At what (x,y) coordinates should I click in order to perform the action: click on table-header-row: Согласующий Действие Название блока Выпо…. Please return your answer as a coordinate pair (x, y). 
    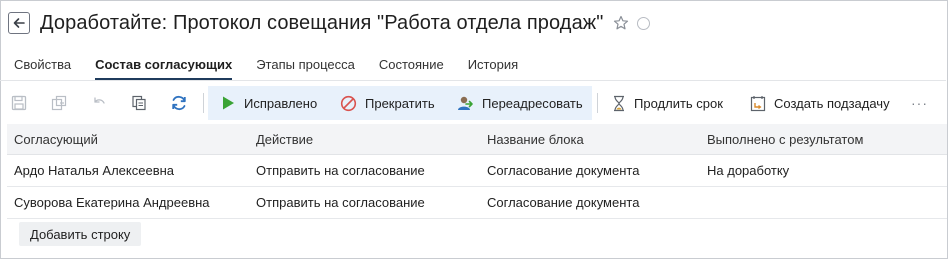
    Looking at the image, I should click on (477, 139).